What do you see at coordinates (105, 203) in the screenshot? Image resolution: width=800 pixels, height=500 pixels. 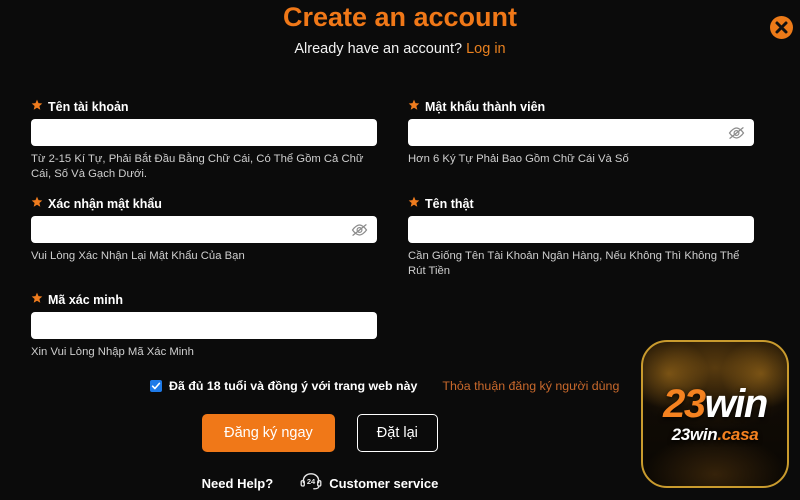 I see `field-label-text: Xác nhận mật khẩu` at bounding box center [105, 203].